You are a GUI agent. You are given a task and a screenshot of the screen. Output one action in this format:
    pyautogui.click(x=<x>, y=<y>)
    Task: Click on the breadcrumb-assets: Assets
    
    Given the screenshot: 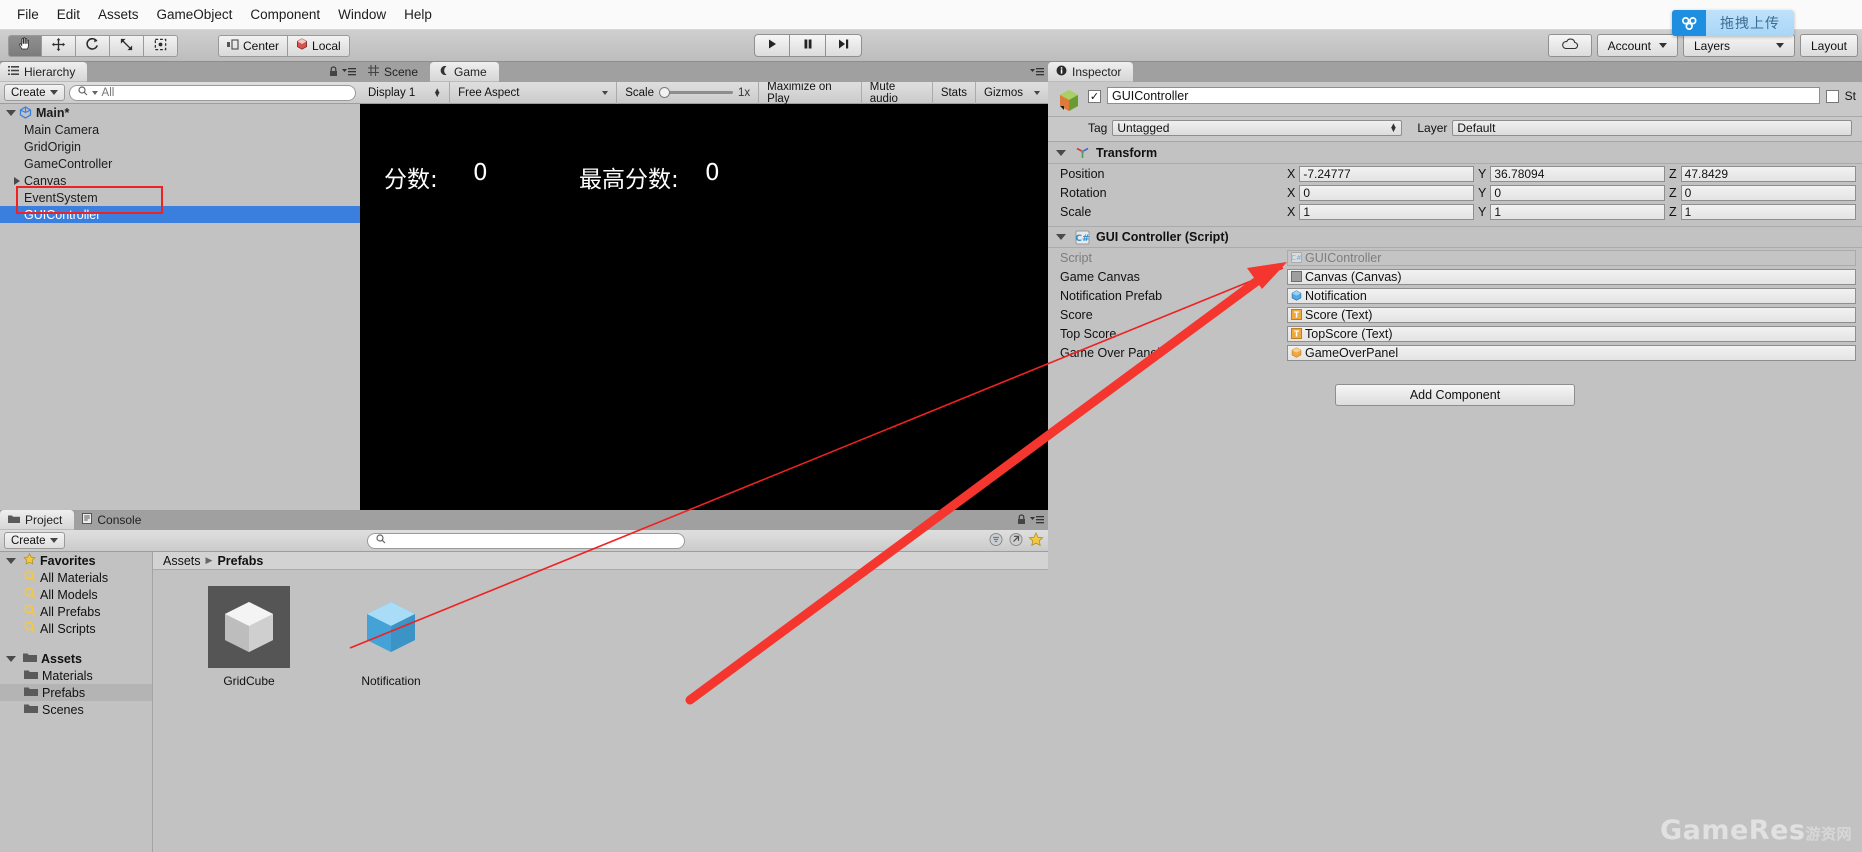 What is the action you would take?
    pyautogui.click(x=182, y=561)
    